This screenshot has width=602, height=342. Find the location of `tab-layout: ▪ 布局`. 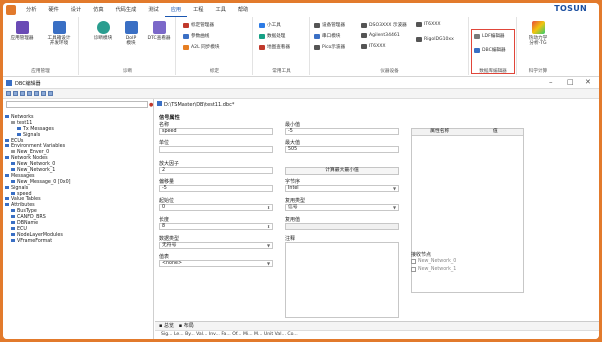

tab-layout: ▪ 布局 is located at coordinates (186, 326).